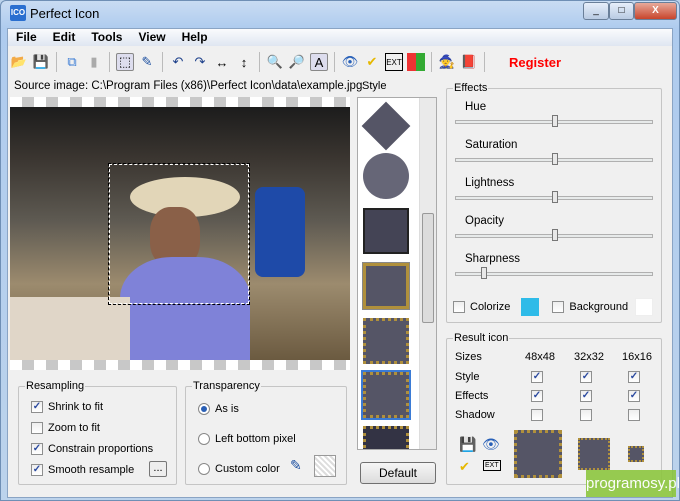 This screenshot has height=501, width=680. What do you see at coordinates (475, 415) in the screenshot?
I see `result-row-label: Shadow` at bounding box center [475, 415].